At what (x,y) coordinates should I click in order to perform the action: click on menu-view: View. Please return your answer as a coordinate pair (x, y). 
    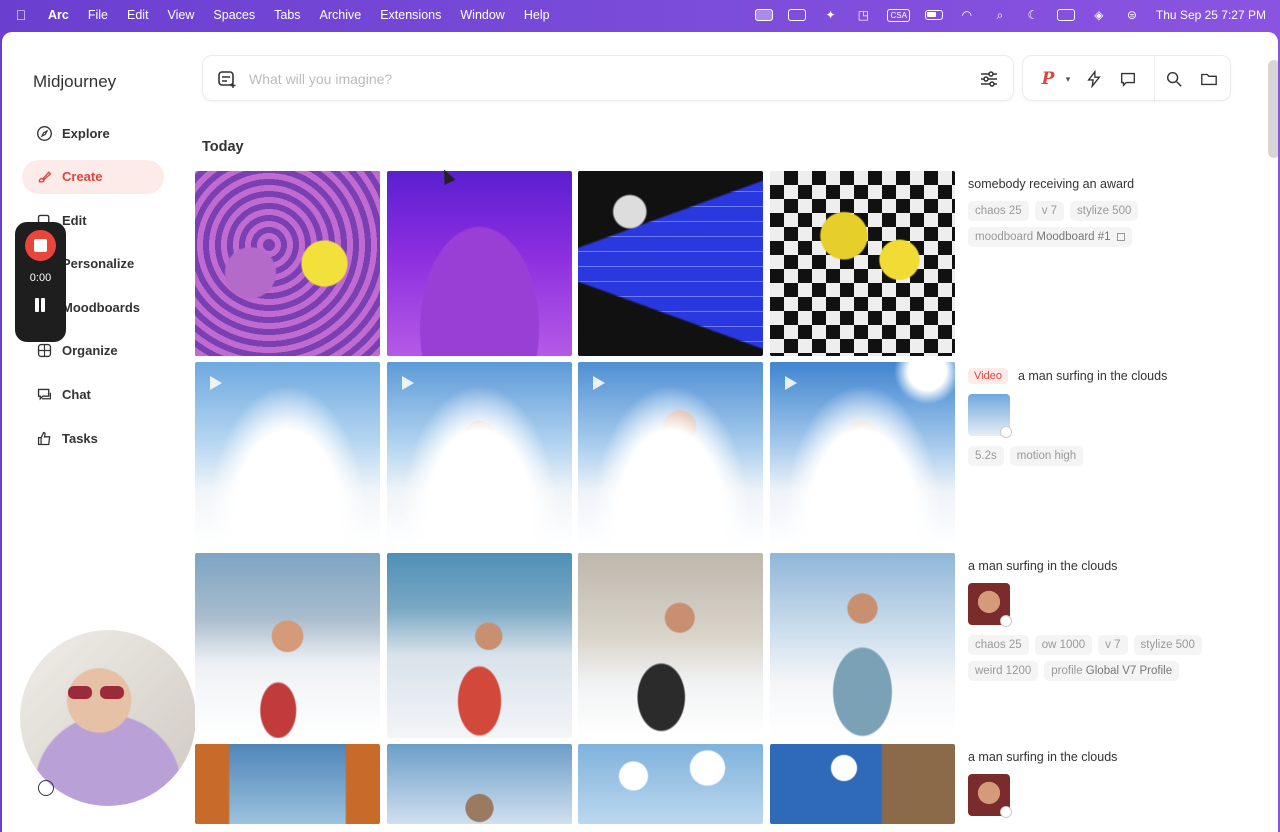
    Looking at the image, I should click on (181, 15).